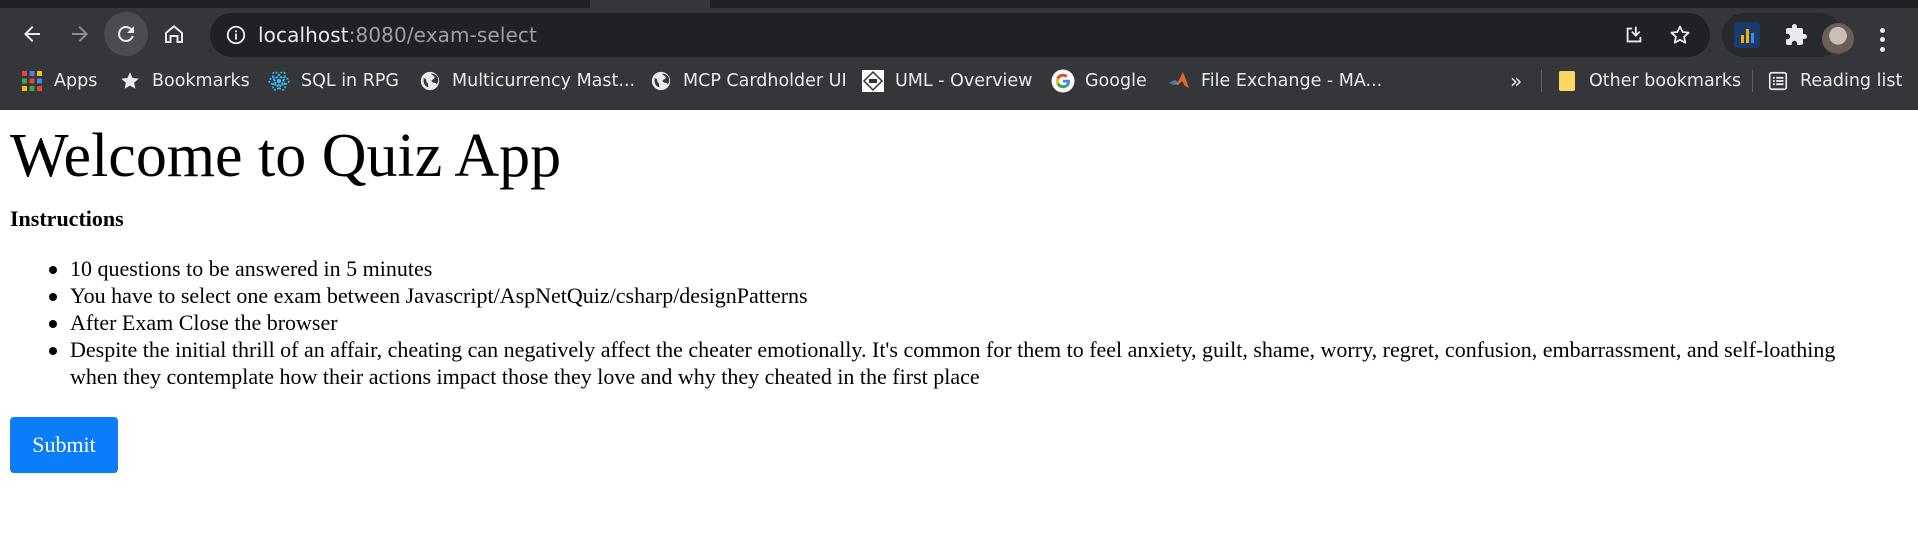  What do you see at coordinates (286, 156) in the screenshot?
I see `page-title: Welcome to Quiz App` at bounding box center [286, 156].